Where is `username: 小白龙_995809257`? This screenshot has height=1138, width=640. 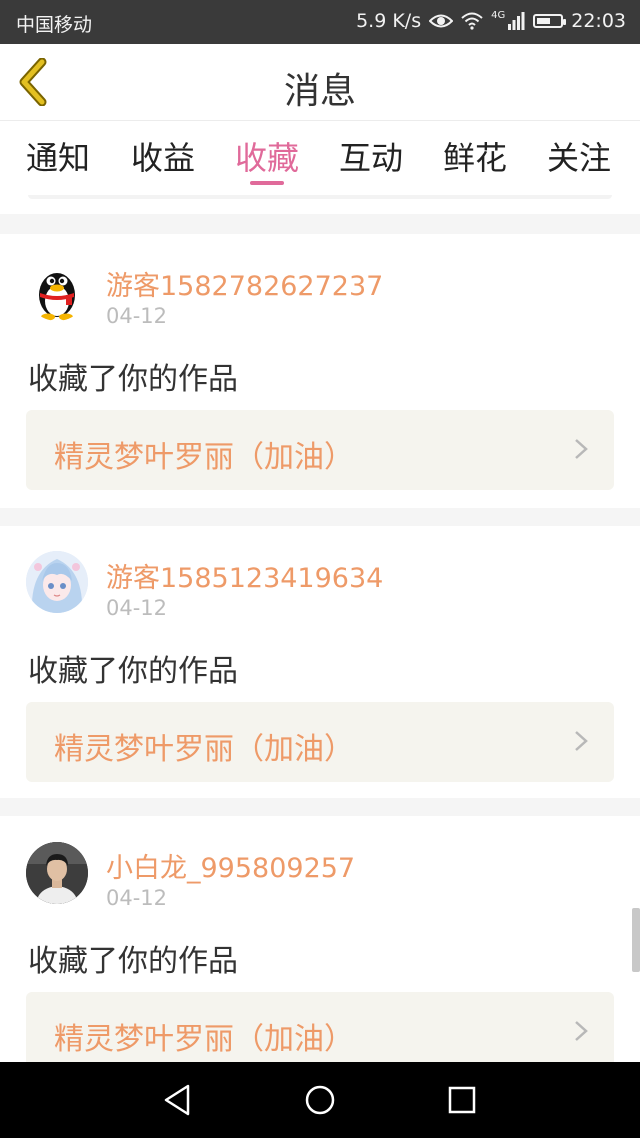
username: 小白龙_995809257 is located at coordinates (230, 865).